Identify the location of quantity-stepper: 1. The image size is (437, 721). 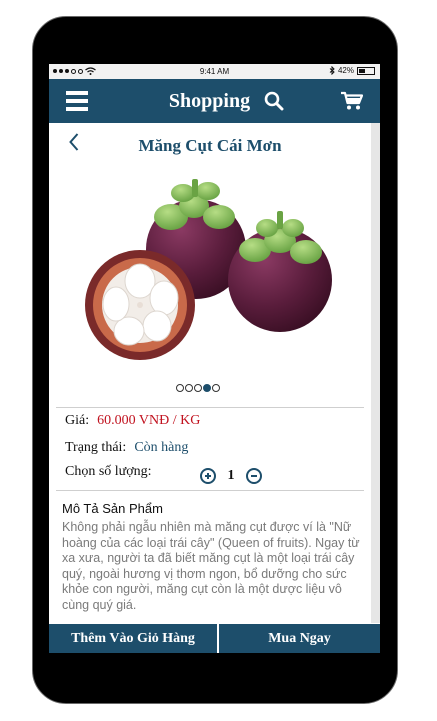
(231, 476).